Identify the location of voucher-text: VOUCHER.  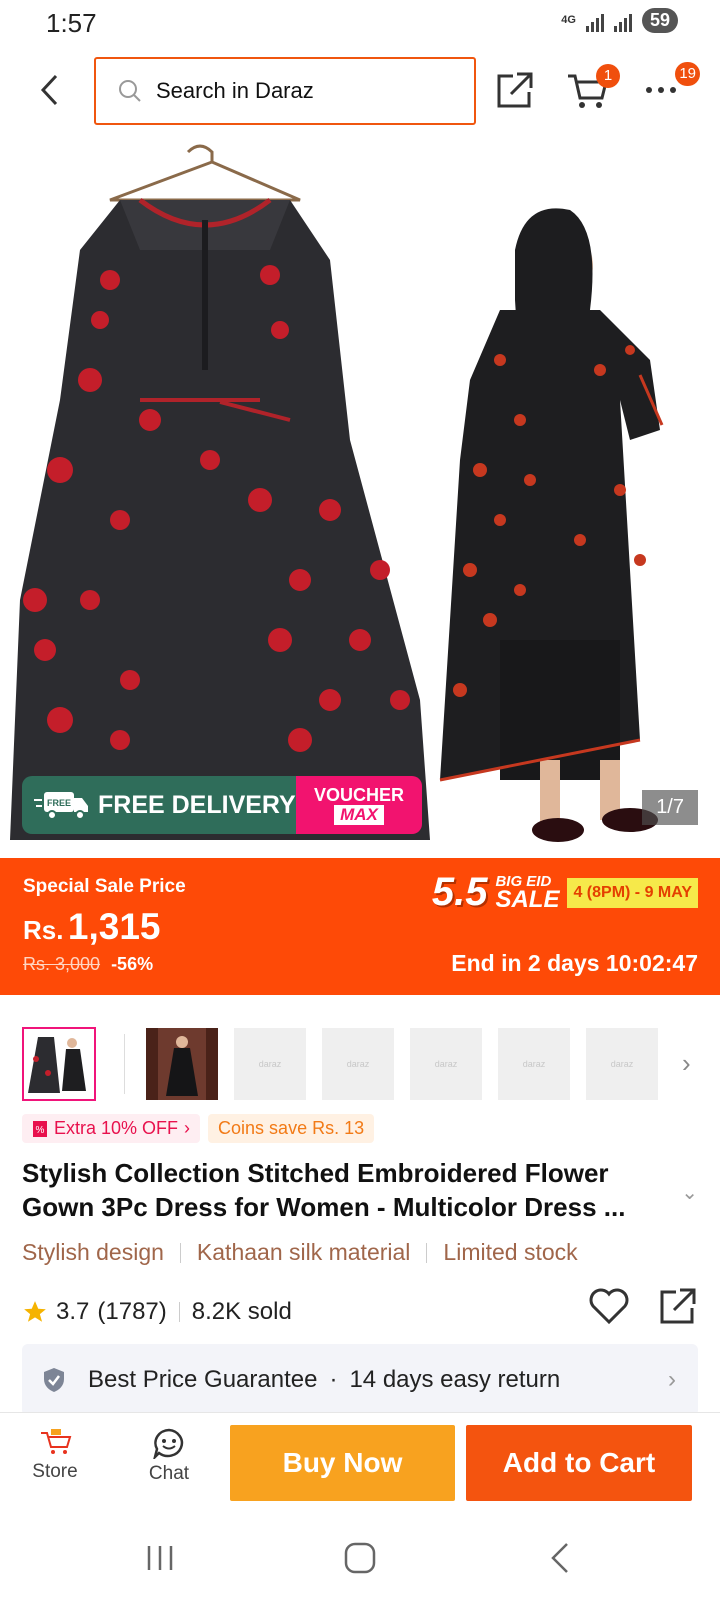
(358, 795).